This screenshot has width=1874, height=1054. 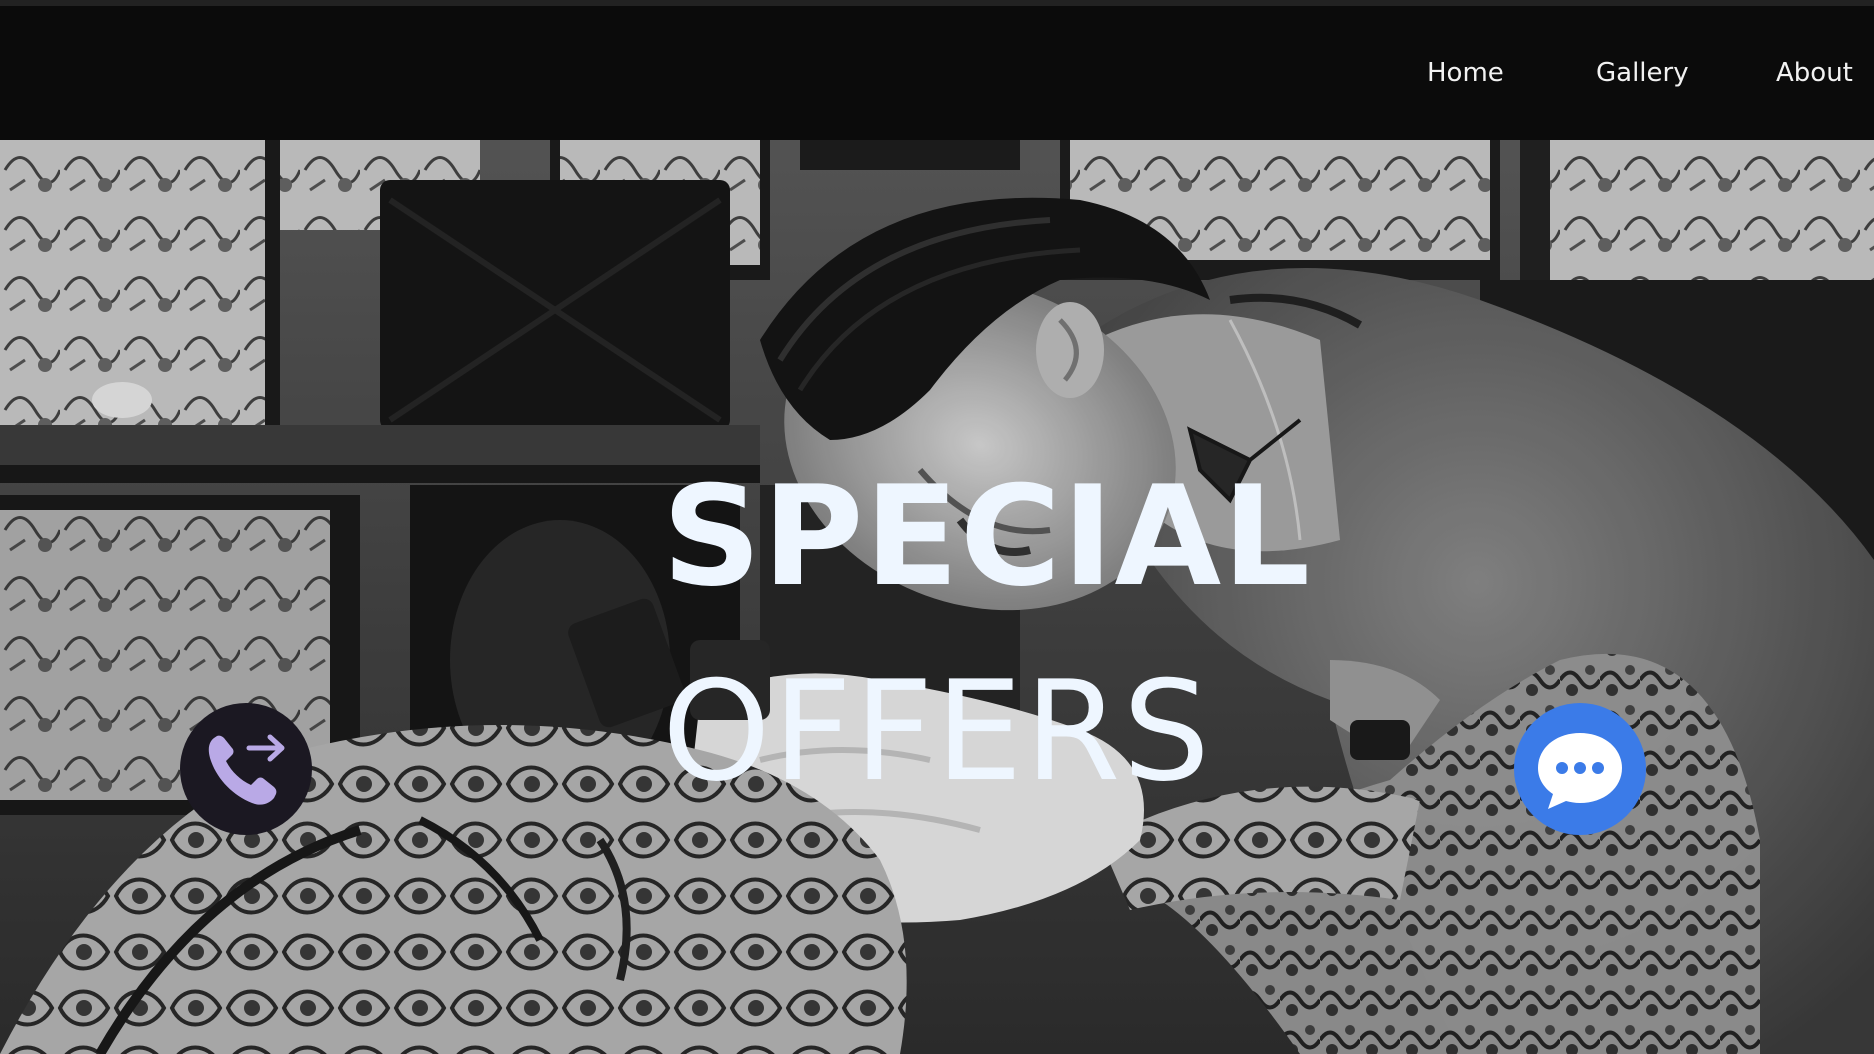 I want to click on site-header: Home Gallery About, so click(x=937, y=73).